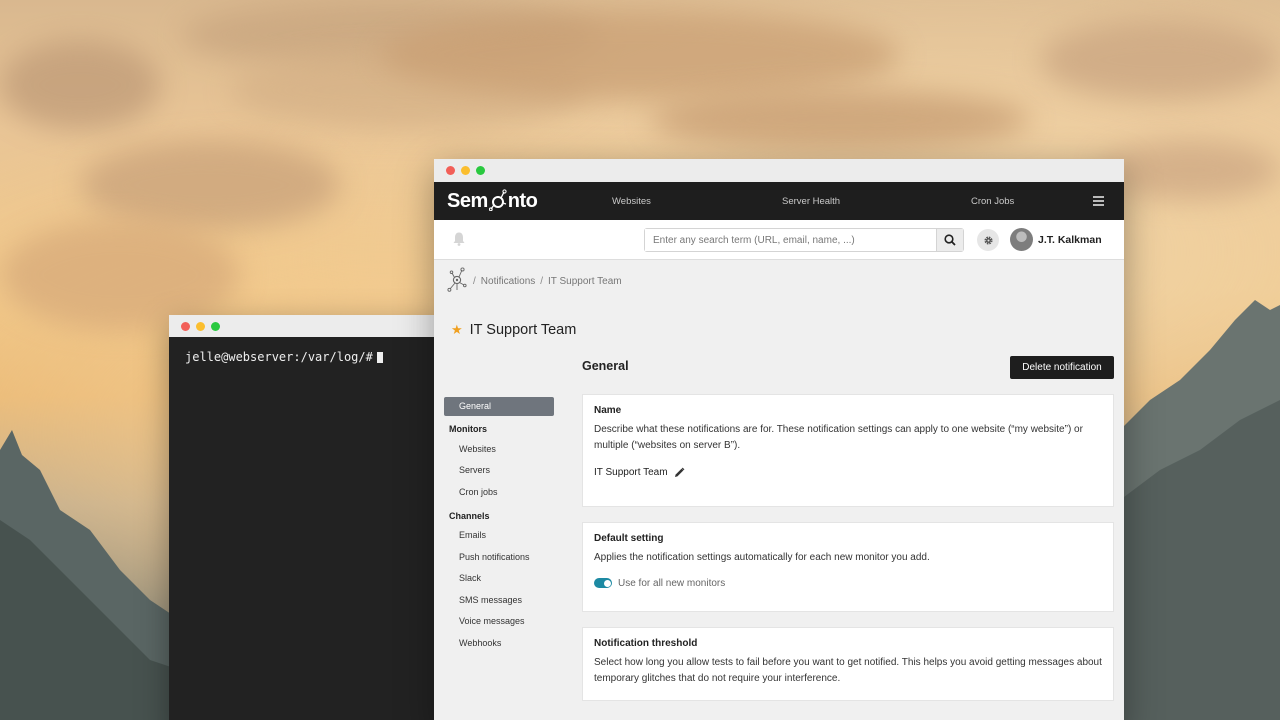  Describe the element at coordinates (468, 429) in the screenshot. I see `sidebar-heading-monitors: Monitors` at that location.